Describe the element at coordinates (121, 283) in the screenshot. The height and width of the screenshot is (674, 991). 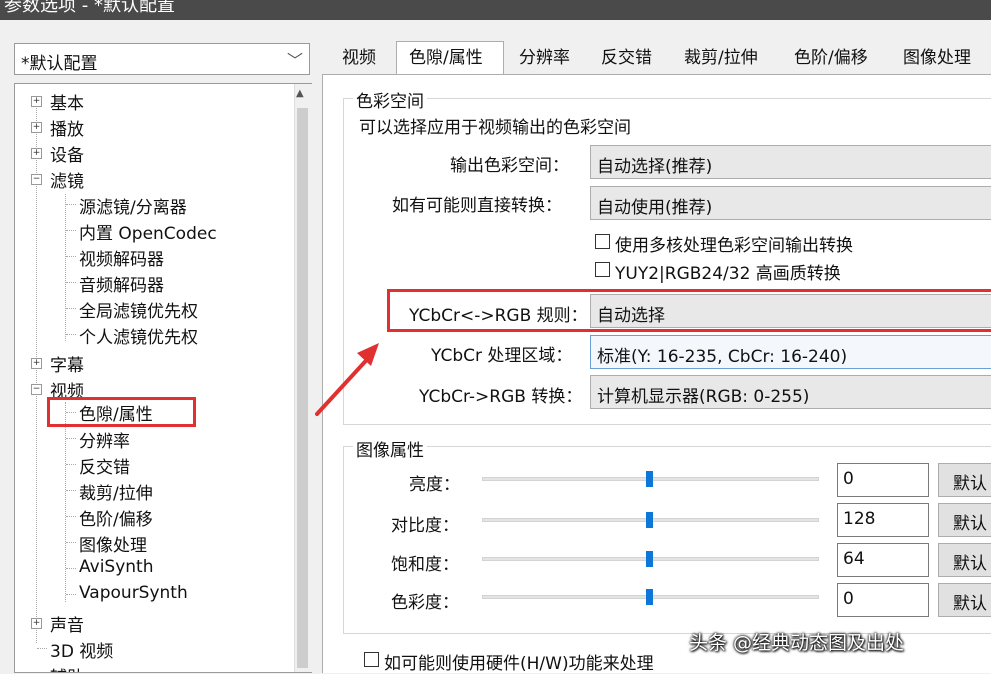
I see `tree-item-audio-decoder: 音频解码器` at that location.